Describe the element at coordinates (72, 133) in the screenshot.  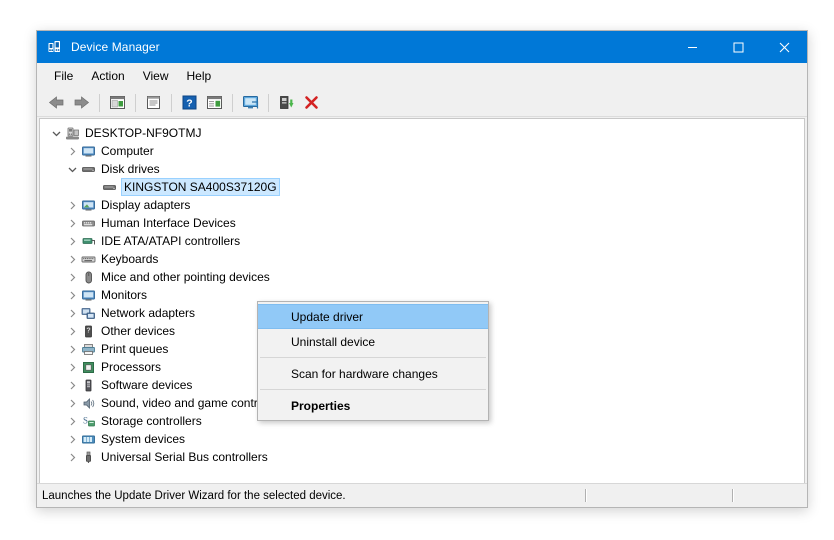
I see `computer-root-icon` at that location.